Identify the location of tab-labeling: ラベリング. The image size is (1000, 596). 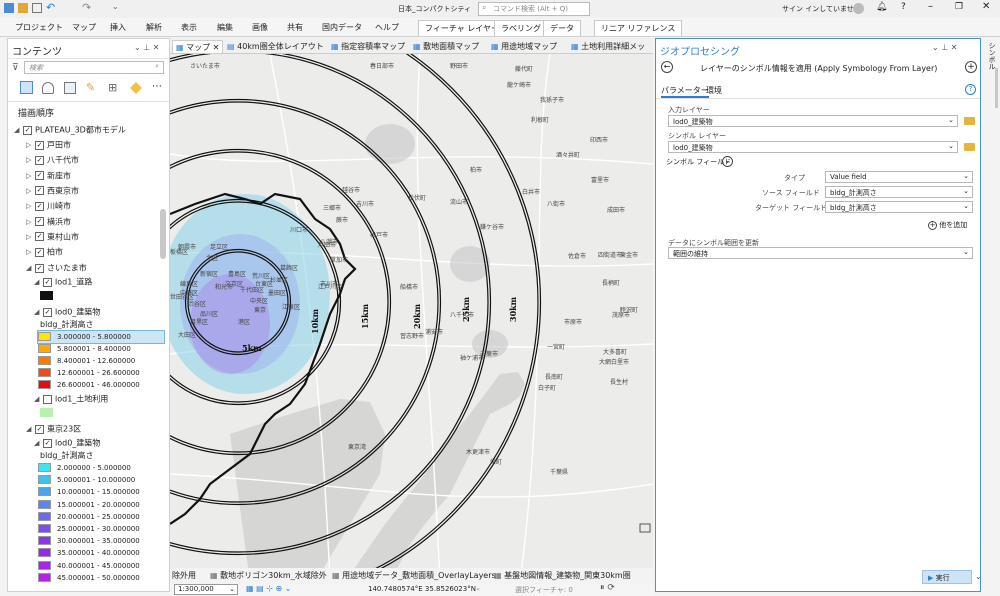
(521, 28).